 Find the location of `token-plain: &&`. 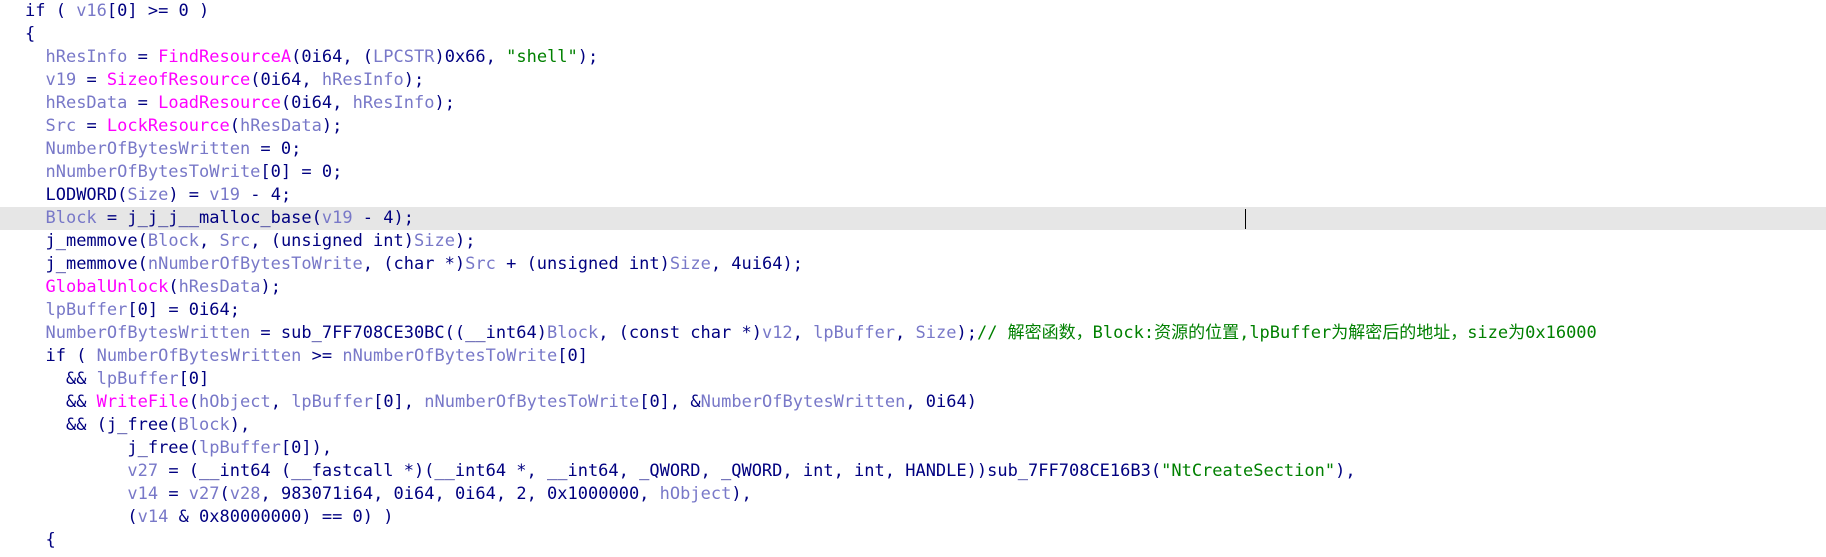

token-plain: && is located at coordinates (81, 402).